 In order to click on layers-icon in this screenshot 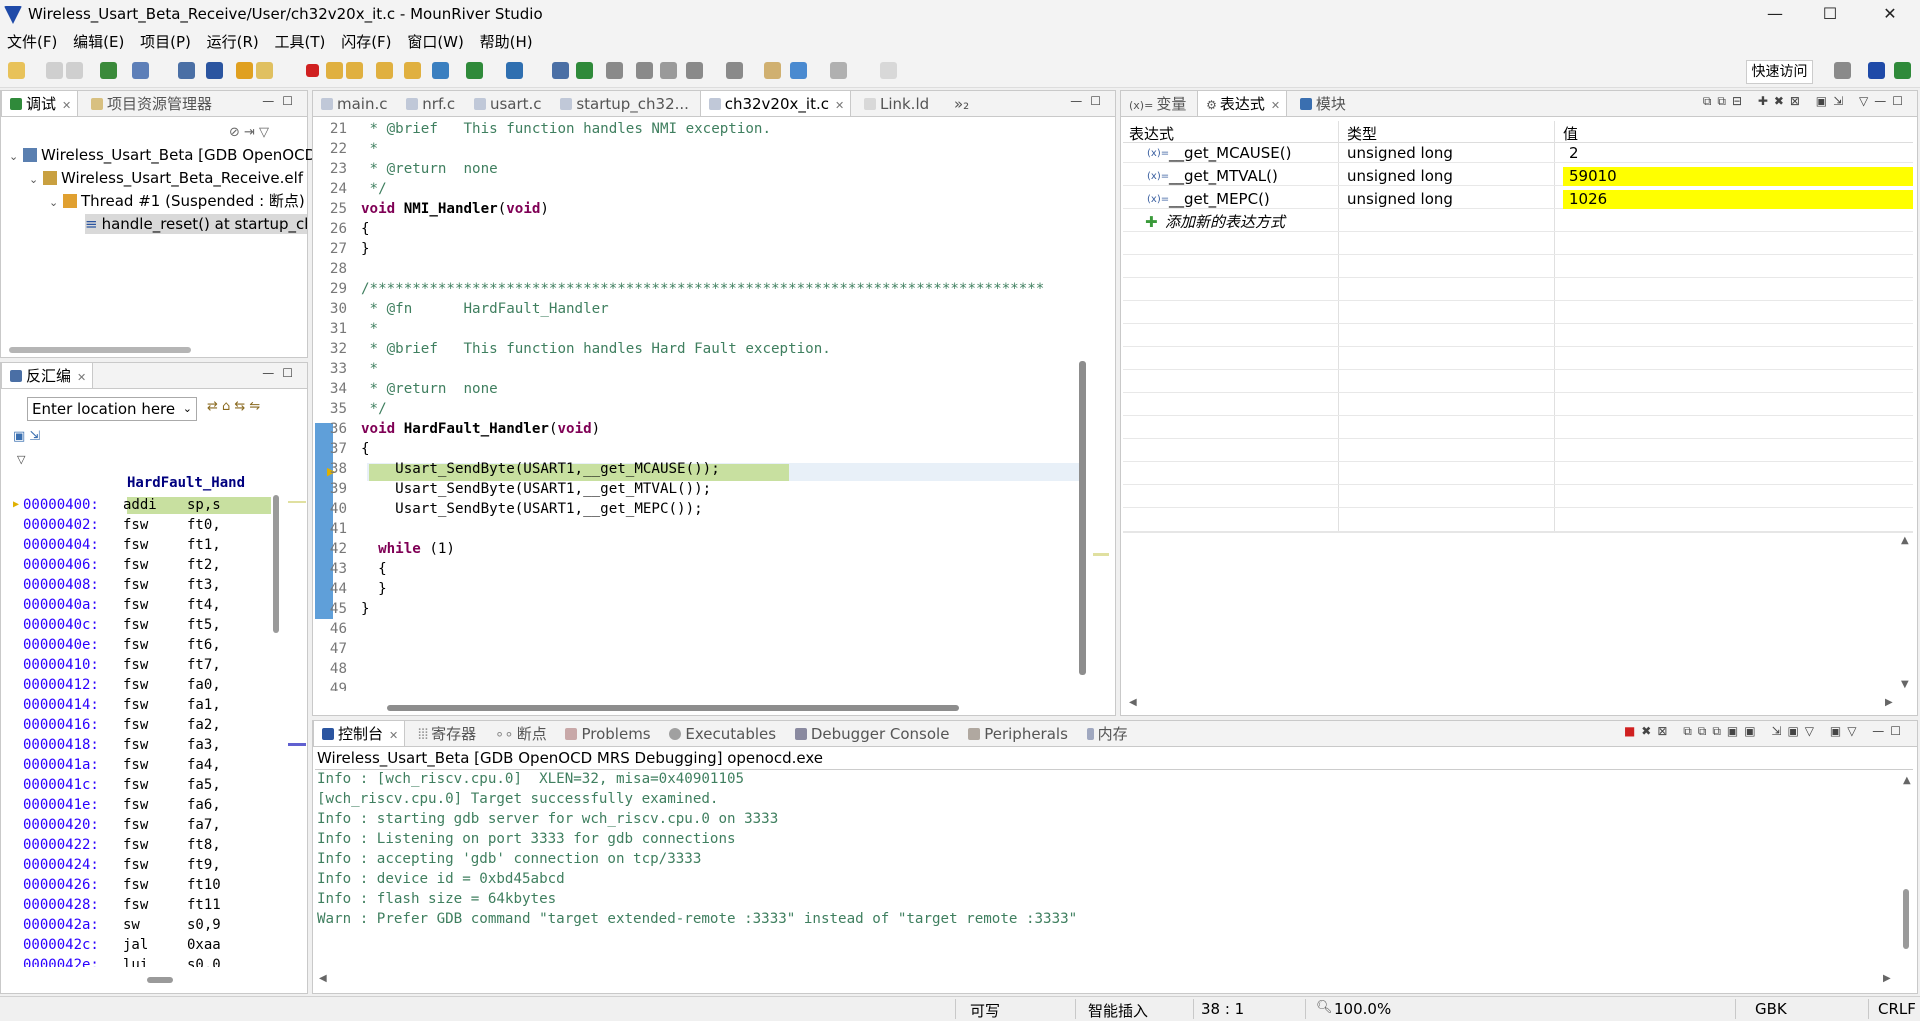, I will do `click(108, 70)`.